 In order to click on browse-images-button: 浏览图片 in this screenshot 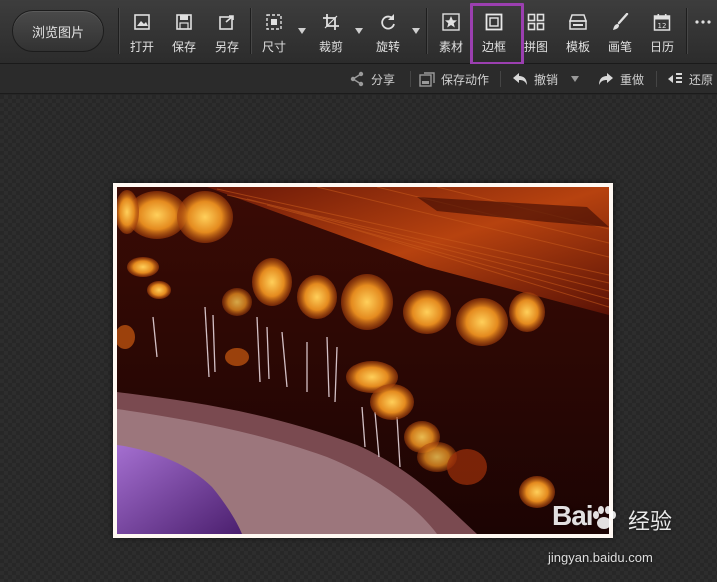, I will do `click(58, 31)`.